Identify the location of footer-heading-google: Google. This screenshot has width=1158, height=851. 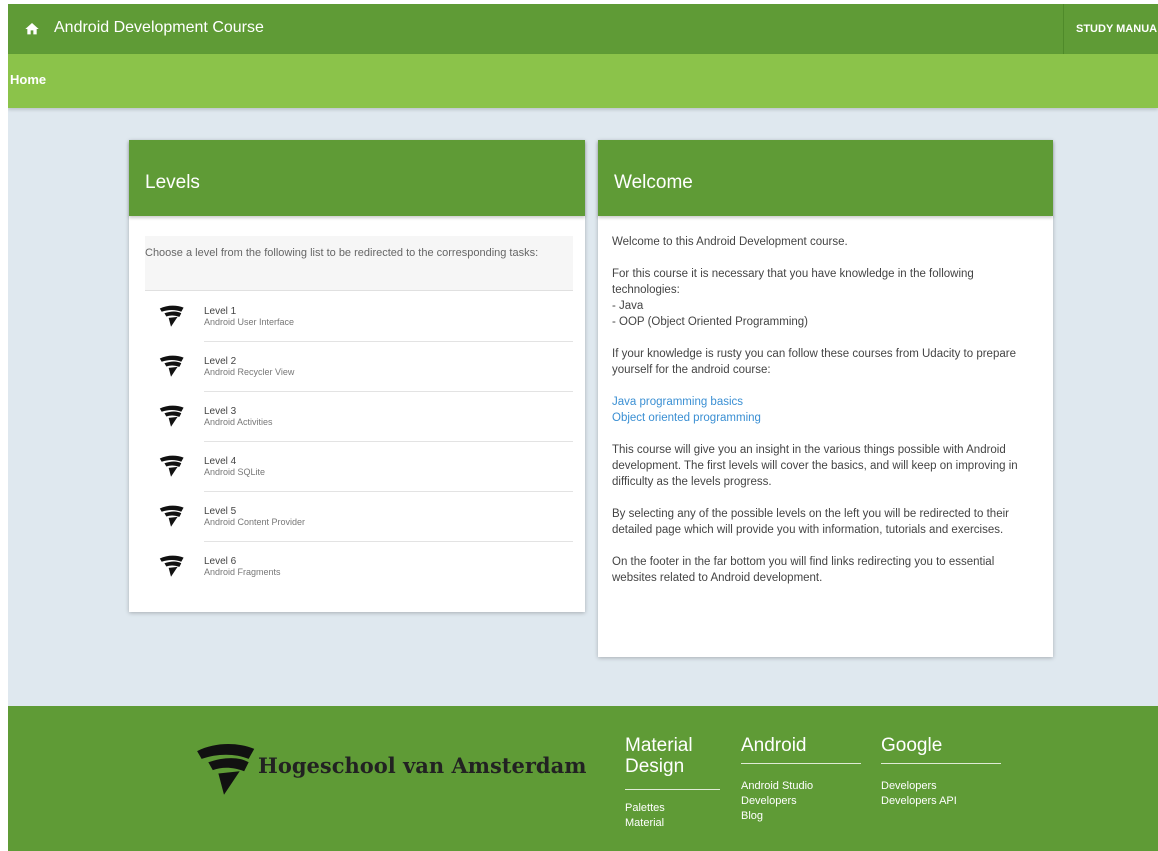
(912, 745).